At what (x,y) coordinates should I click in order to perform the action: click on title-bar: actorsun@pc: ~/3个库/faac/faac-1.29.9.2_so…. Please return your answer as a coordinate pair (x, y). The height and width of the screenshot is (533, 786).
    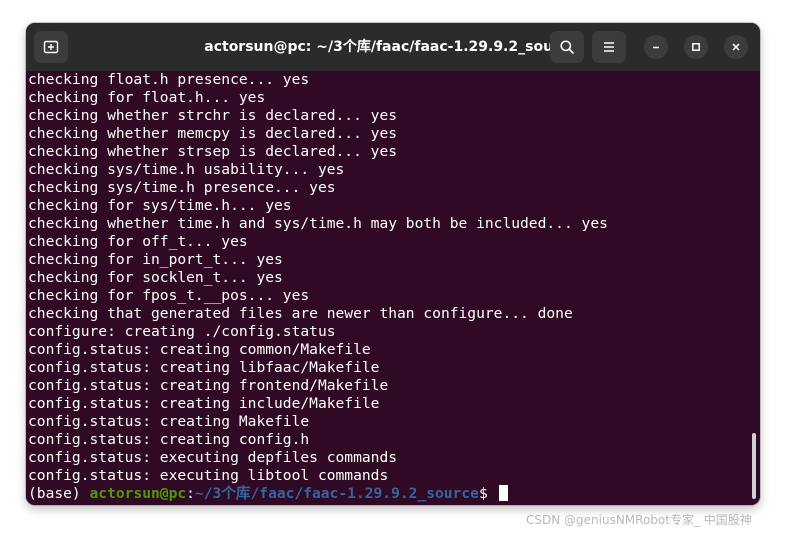
    Looking at the image, I should click on (393, 47).